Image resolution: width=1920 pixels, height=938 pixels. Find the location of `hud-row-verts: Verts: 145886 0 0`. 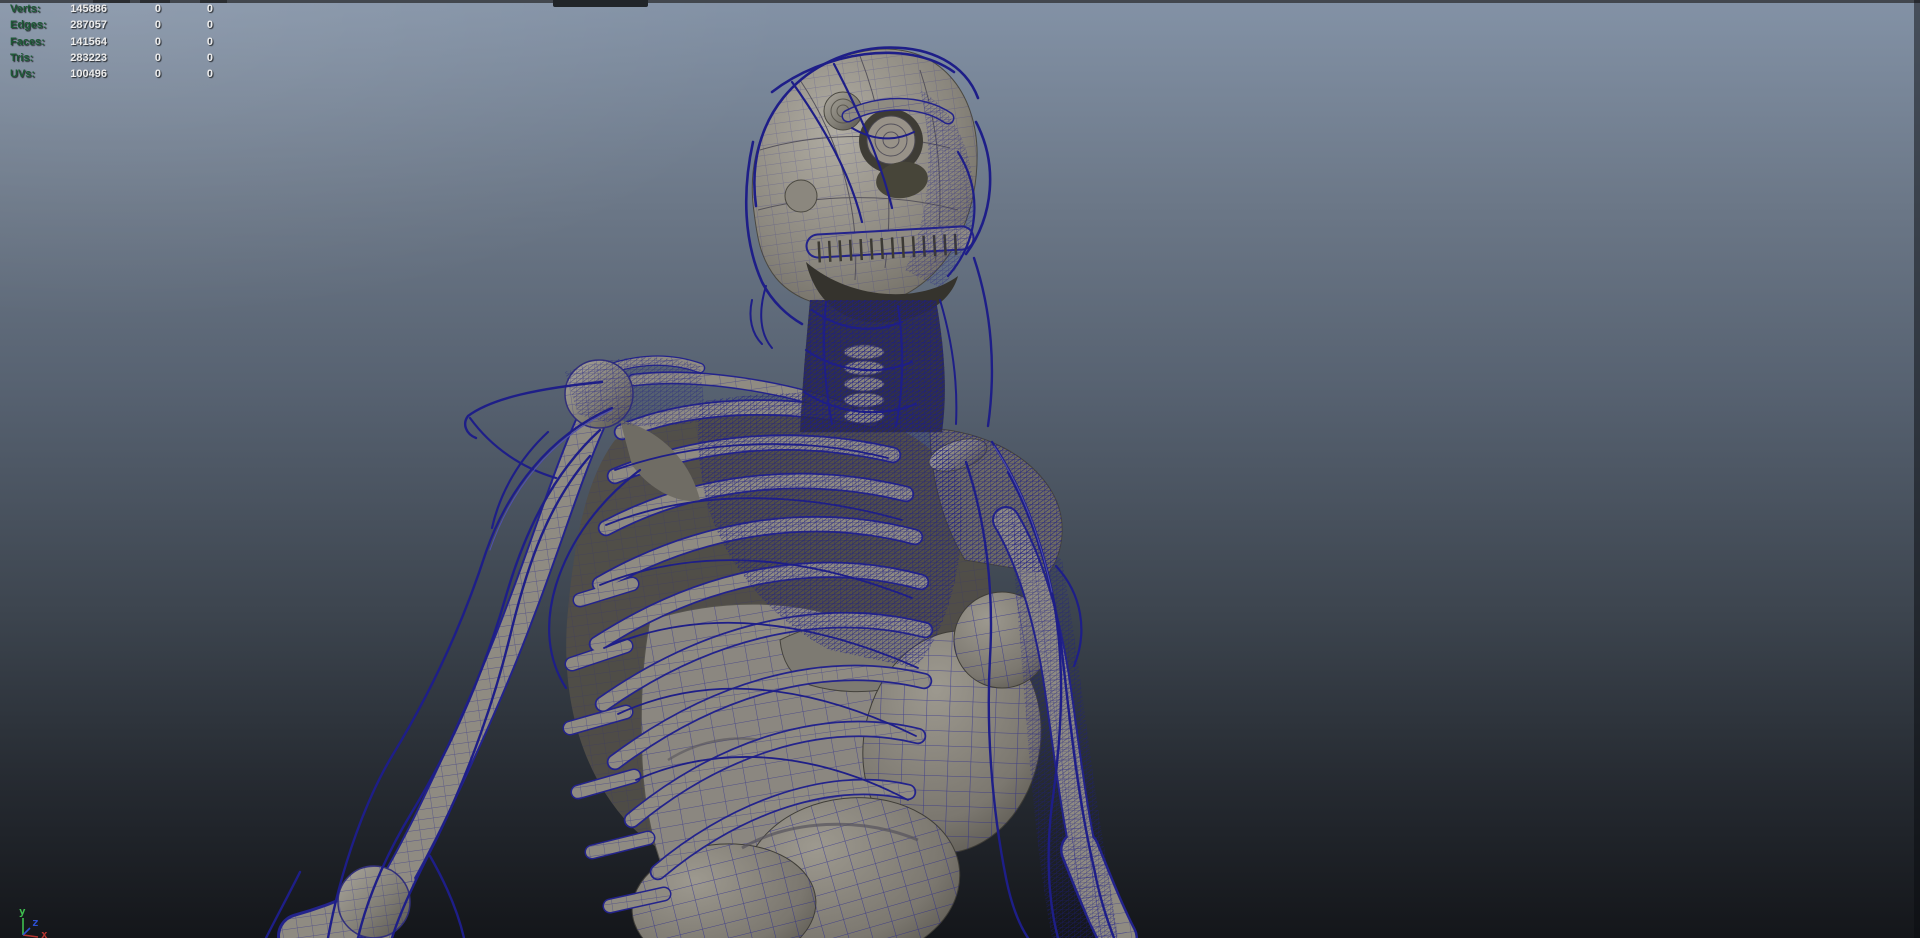

hud-row-verts: Verts: 145886 0 0 is located at coordinates (111, 9).